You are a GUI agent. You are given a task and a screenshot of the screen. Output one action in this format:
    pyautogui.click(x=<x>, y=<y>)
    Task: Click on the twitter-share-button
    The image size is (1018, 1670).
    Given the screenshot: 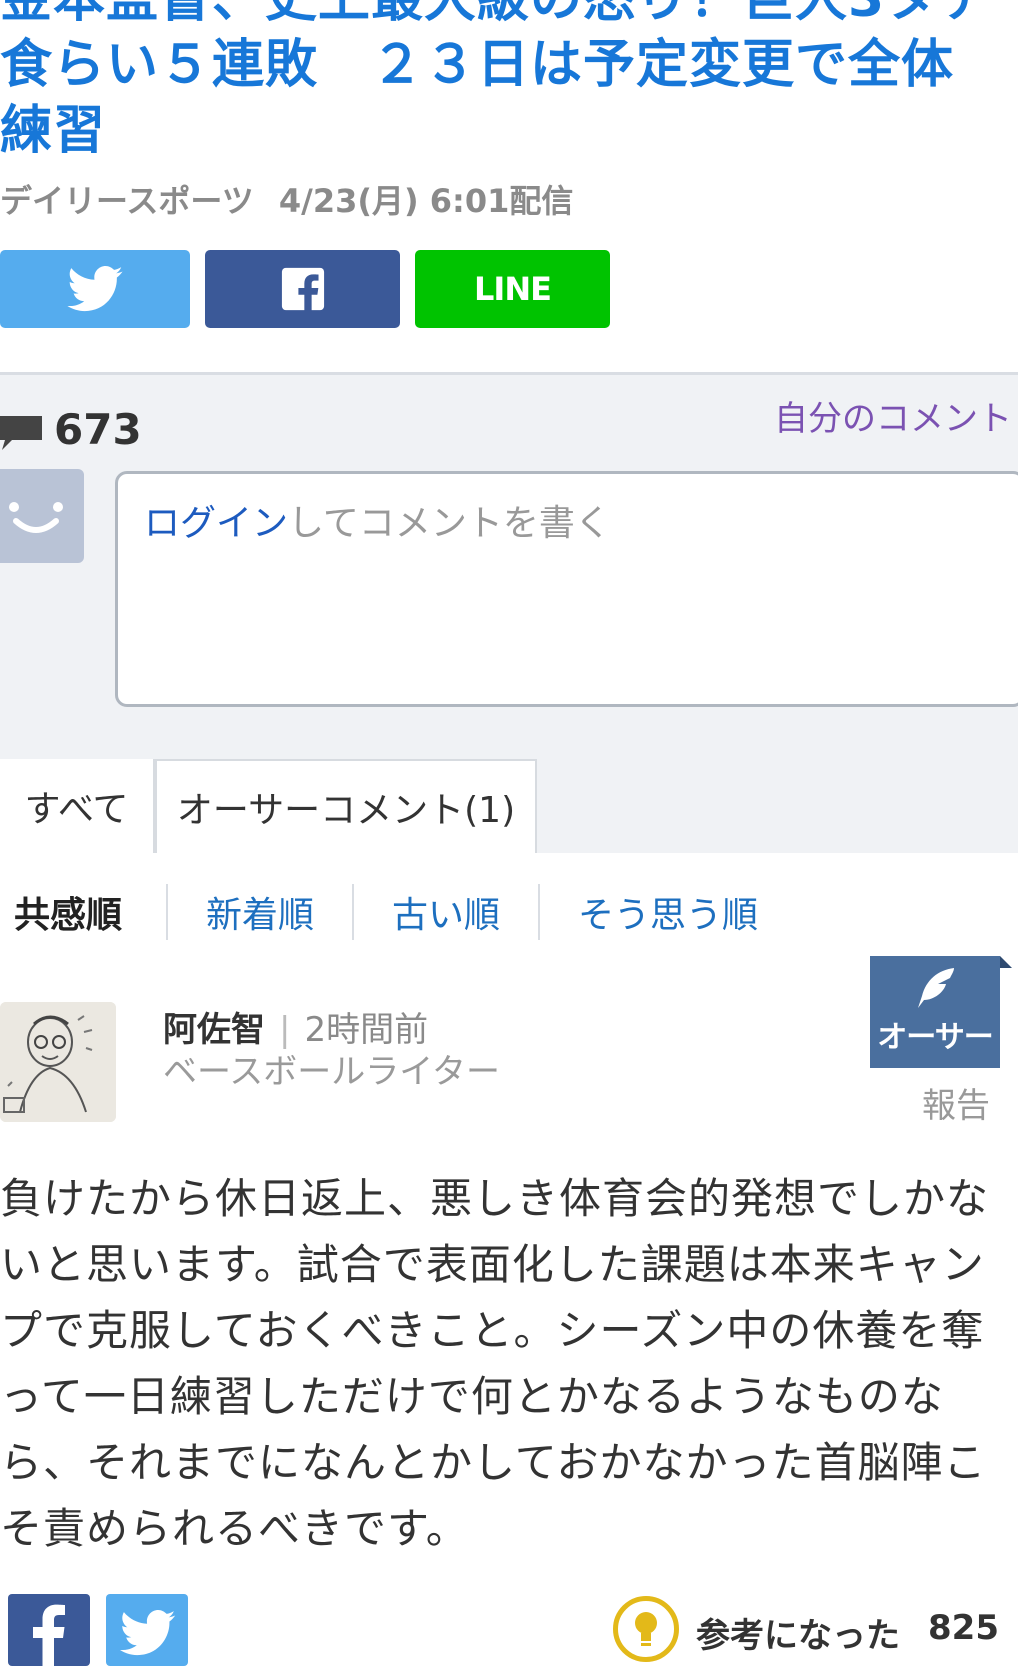 What is the action you would take?
    pyautogui.click(x=95, y=289)
    